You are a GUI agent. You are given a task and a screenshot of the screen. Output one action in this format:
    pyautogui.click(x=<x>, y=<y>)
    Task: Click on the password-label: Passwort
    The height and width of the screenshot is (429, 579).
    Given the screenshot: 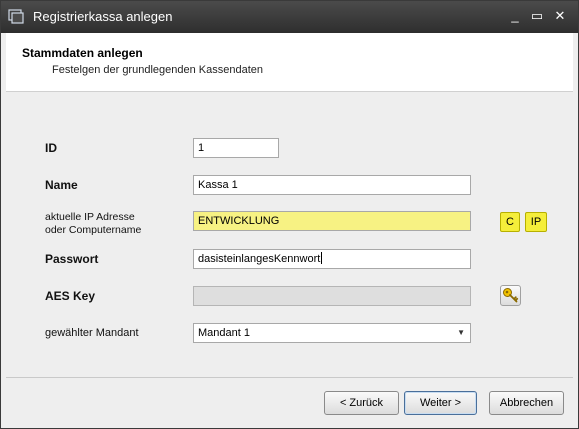 What is the action you would take?
    pyautogui.click(x=72, y=259)
    